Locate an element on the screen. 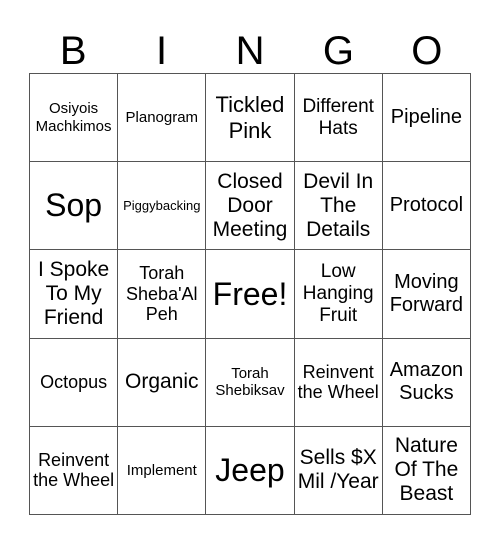  header-letter-g: G is located at coordinates (338, 51).